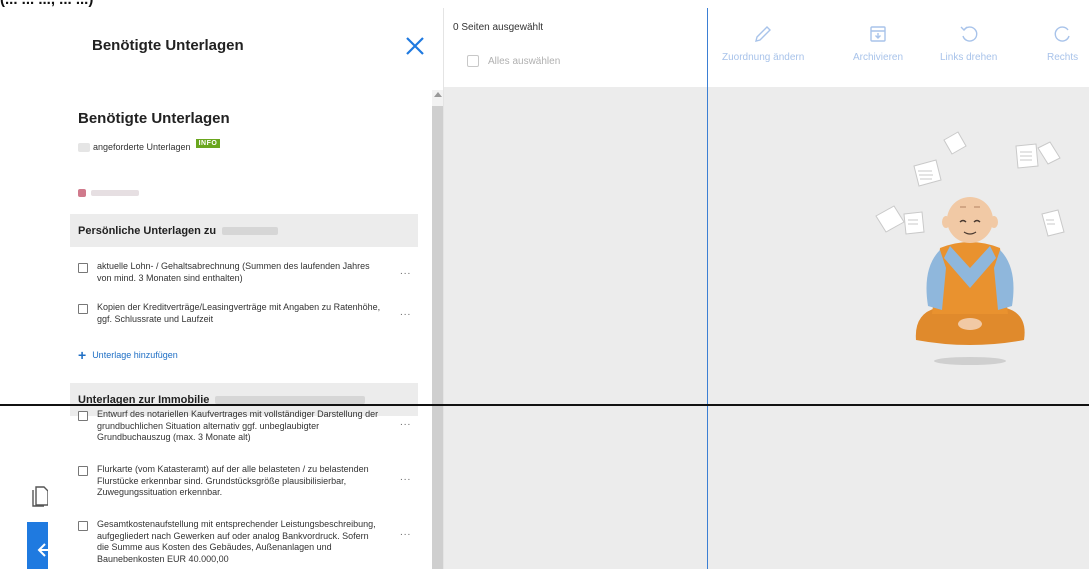 The image size is (1089, 569). What do you see at coordinates (878, 57) in the screenshot?
I see `toolbar-label: Archivieren` at bounding box center [878, 57].